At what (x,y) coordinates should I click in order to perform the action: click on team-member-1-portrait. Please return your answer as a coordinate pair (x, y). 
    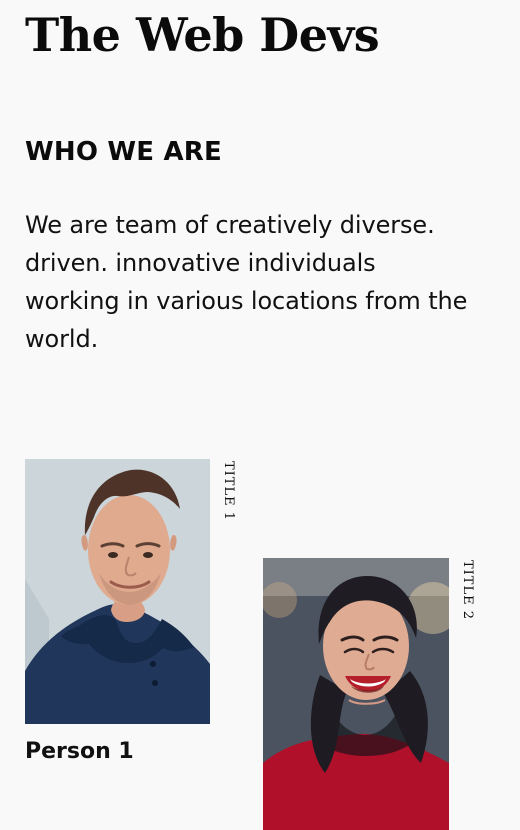
    Looking at the image, I should click on (117, 591).